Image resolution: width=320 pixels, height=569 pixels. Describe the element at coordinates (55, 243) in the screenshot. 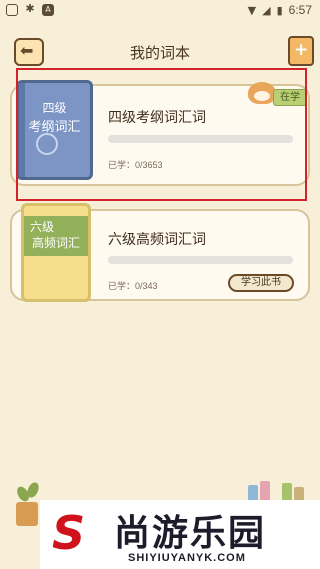

I see `book-cover-line2: 高频词汇` at that location.